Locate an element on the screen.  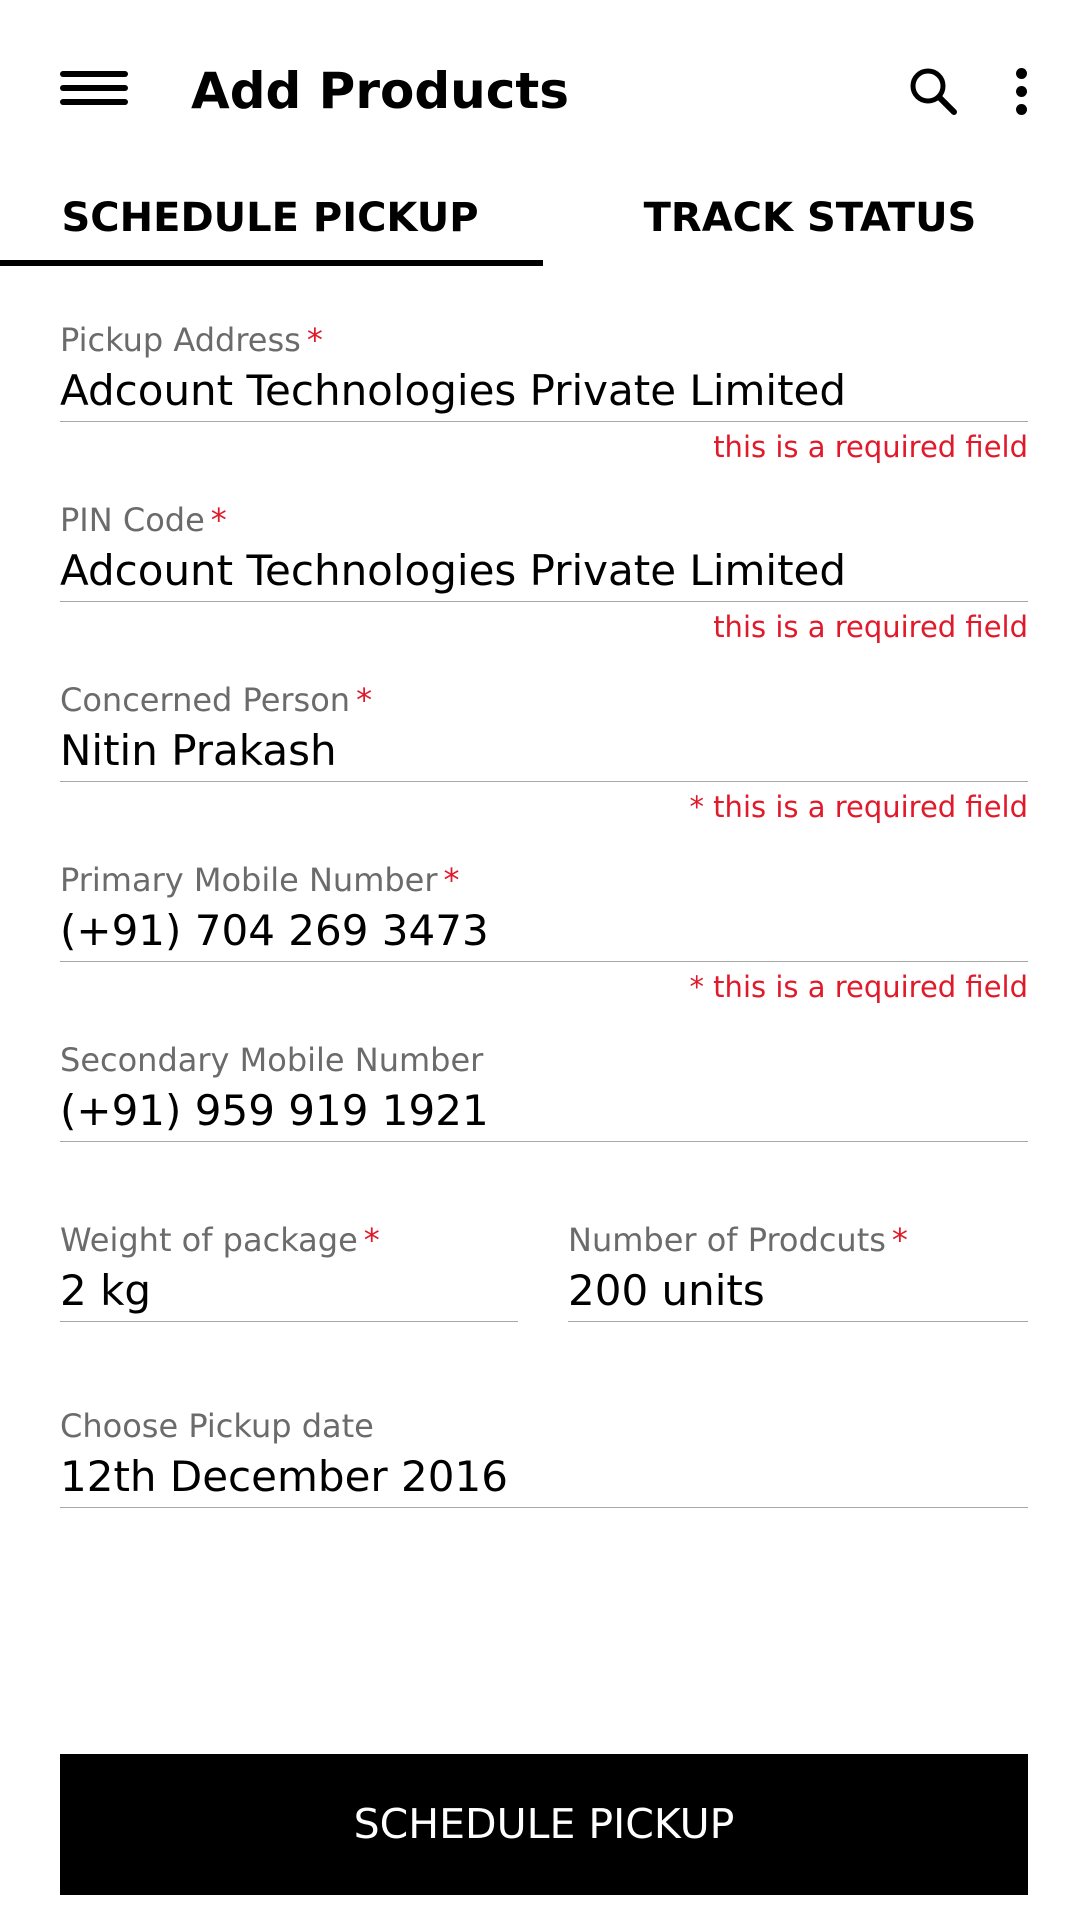
pickup-address-input: Adcount Technologies Private Limited is located at coordinates (544, 391).